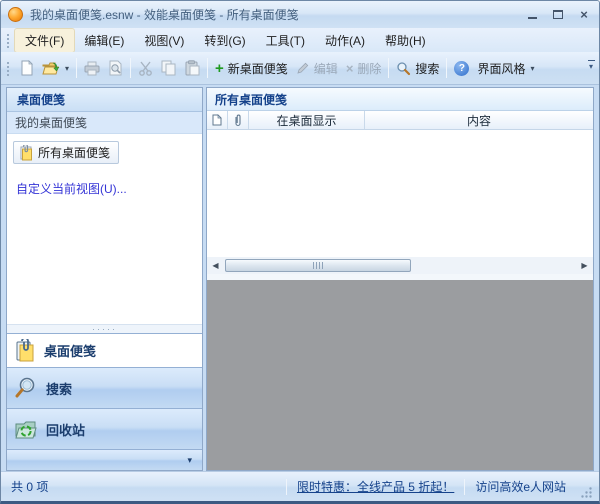  Describe the element at coordinates (104, 100) in the screenshot. I see `sidebar-header: 桌面便笺` at that location.